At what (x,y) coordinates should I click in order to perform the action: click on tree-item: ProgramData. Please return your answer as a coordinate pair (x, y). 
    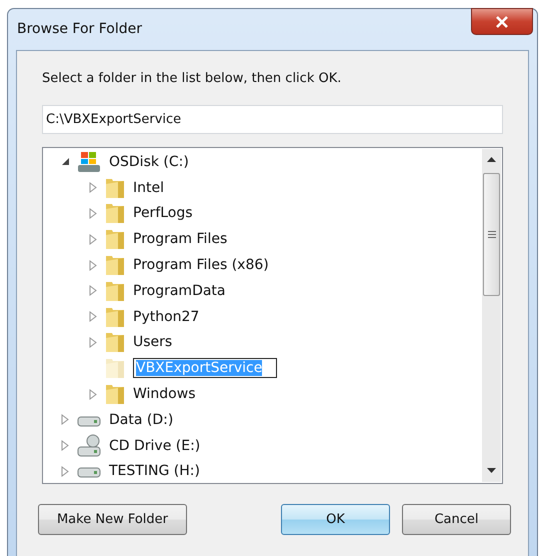
    Looking at the image, I should click on (179, 290).